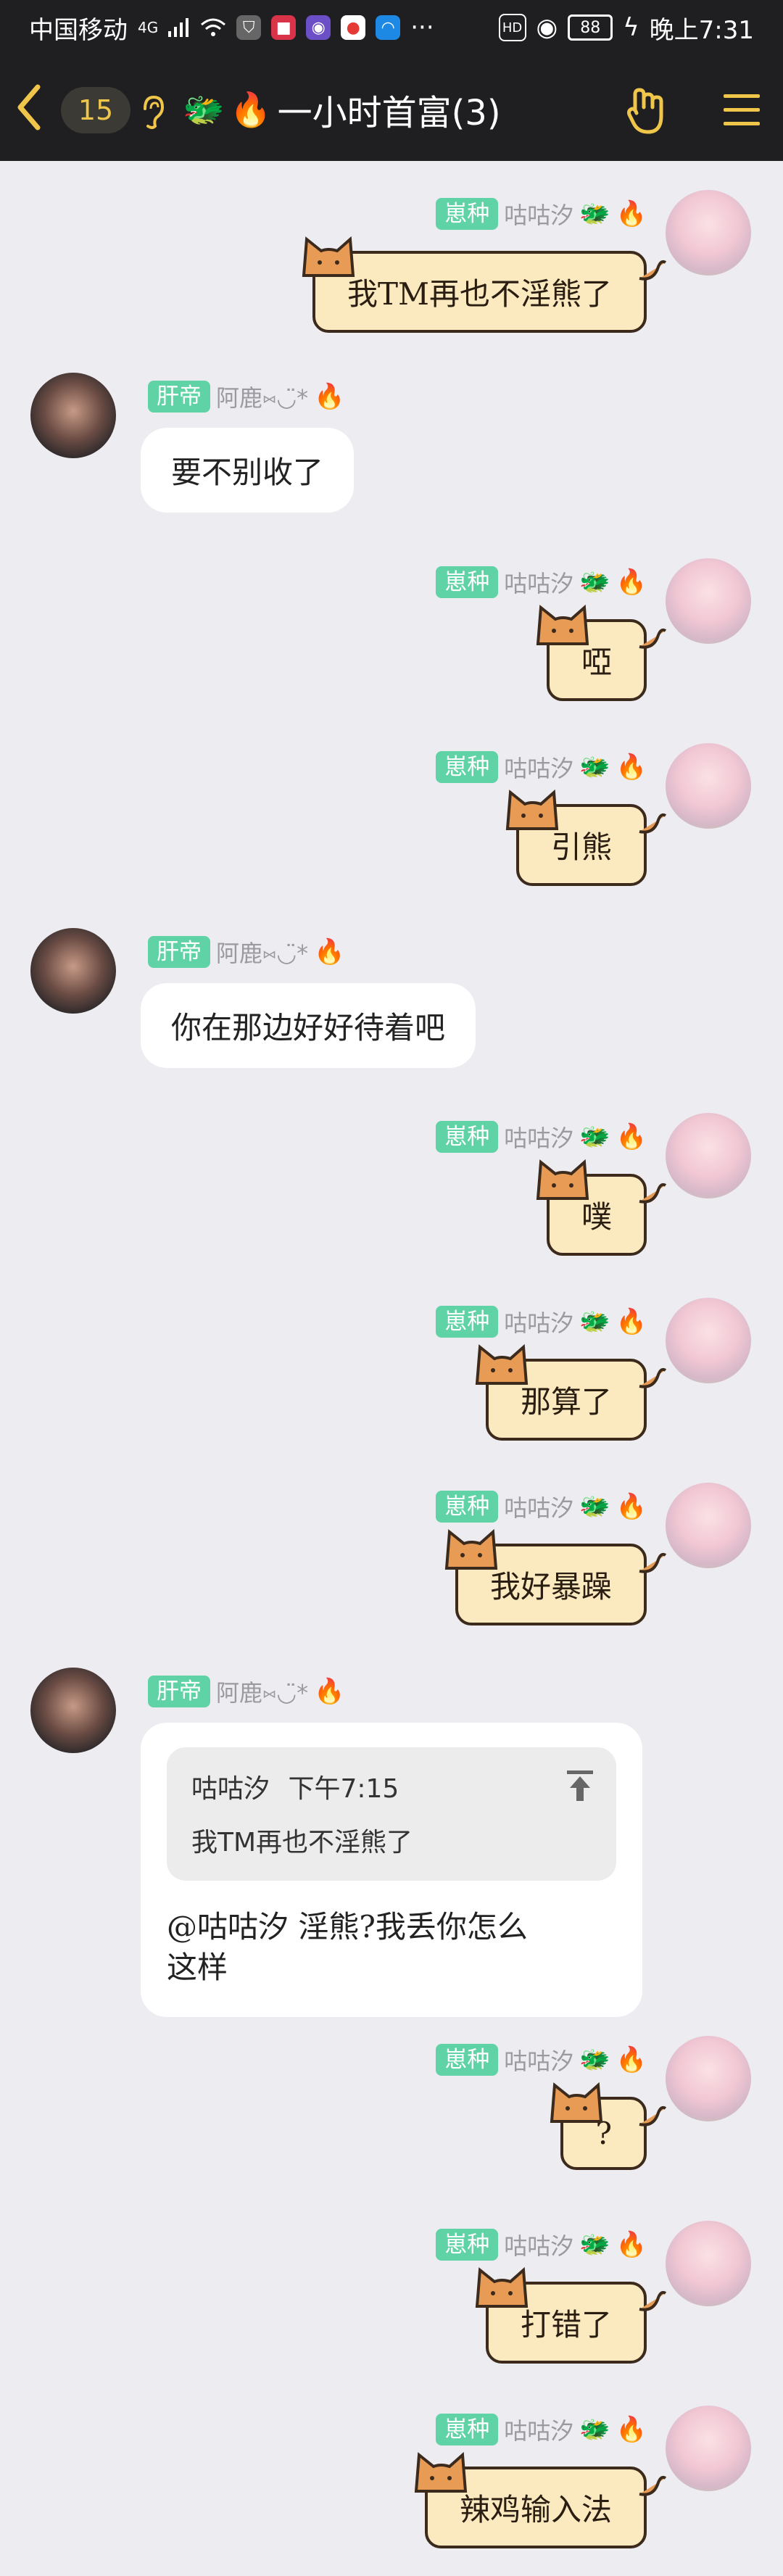 The width and height of the screenshot is (783, 2576). I want to click on message-bubble: 你在那边好好待着吧, so click(308, 1025).